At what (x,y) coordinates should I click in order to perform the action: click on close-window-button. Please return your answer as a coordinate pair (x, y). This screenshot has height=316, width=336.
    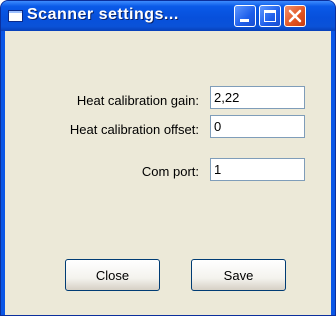
    Looking at the image, I should click on (295, 16).